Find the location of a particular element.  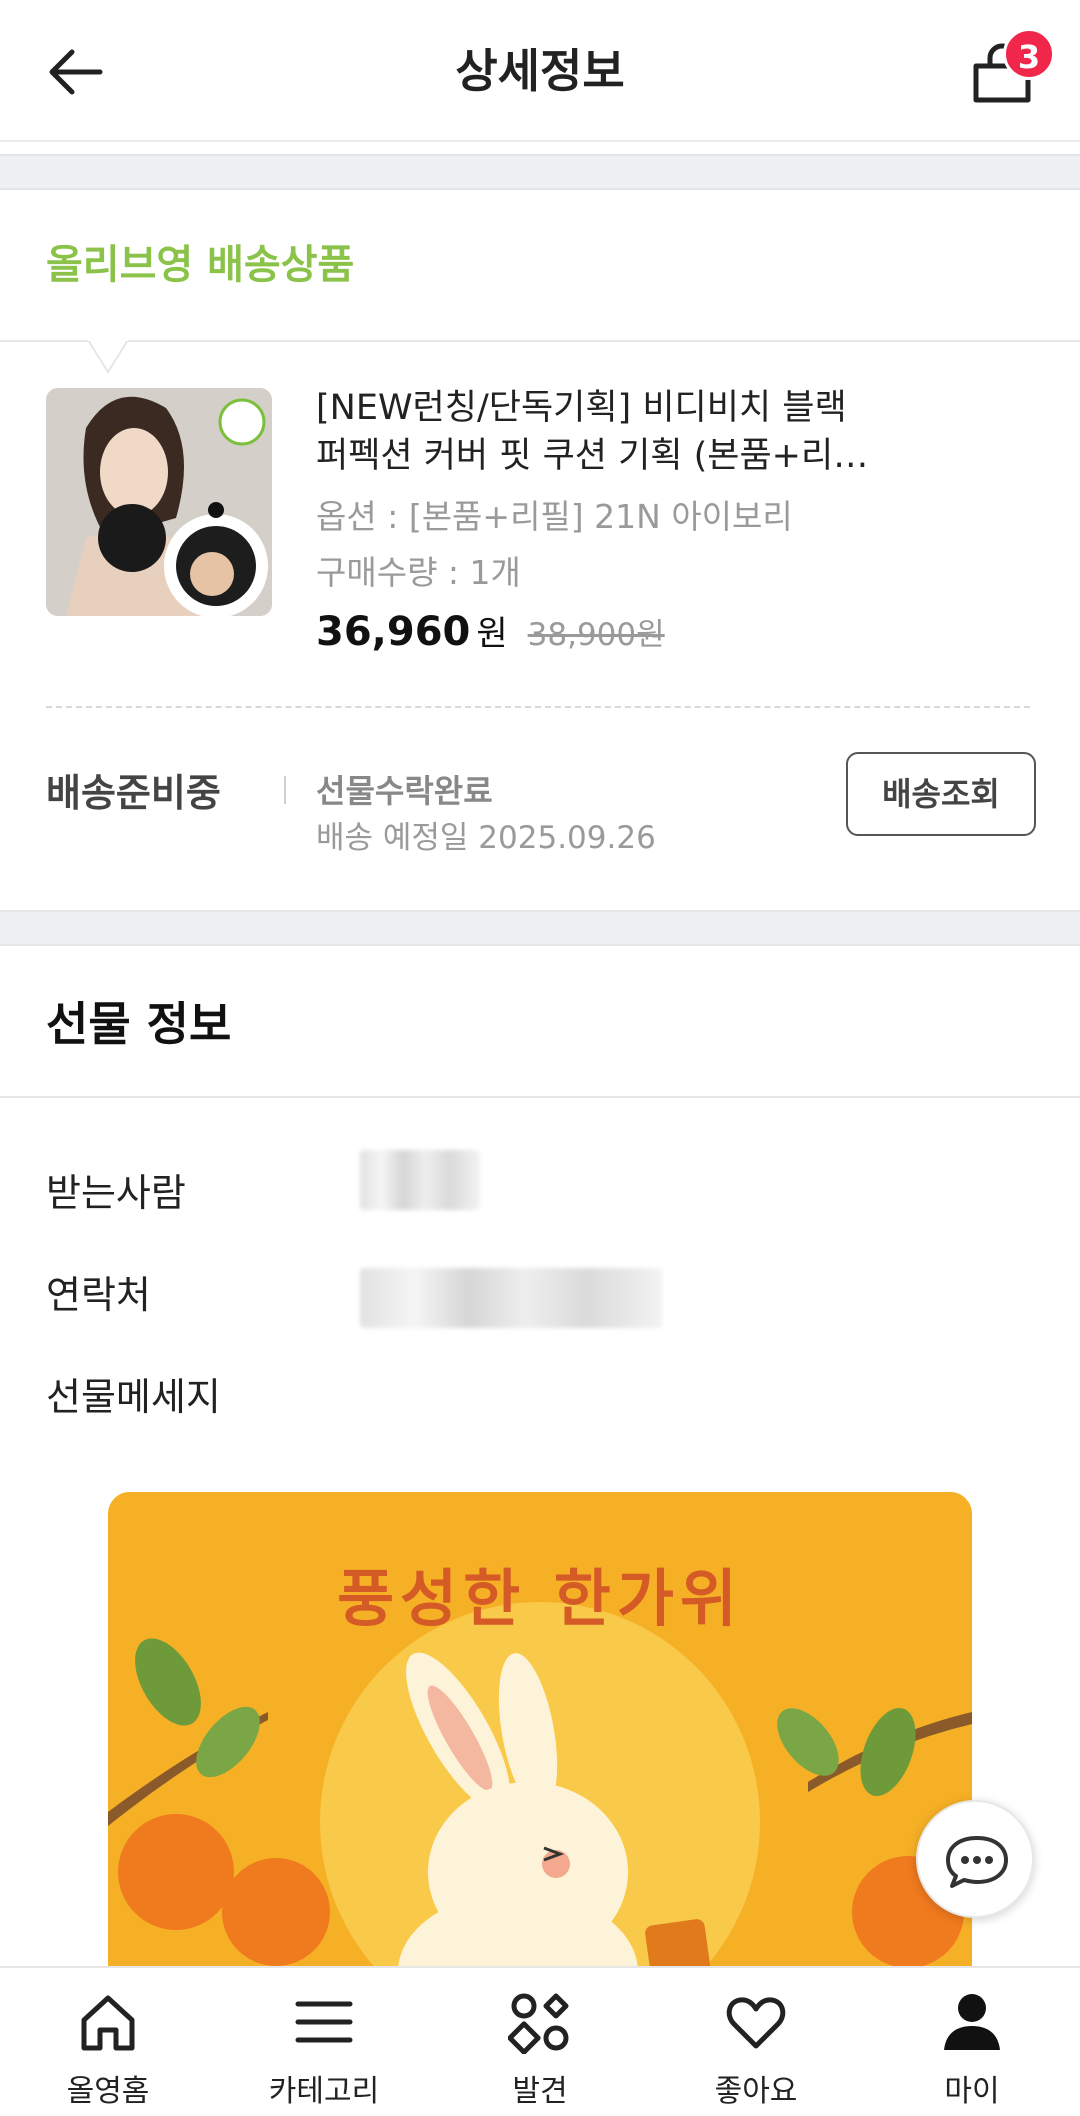

product-option: 옵션 : [본품+리필] 21N 아이보리 is located at coordinates (554, 516).